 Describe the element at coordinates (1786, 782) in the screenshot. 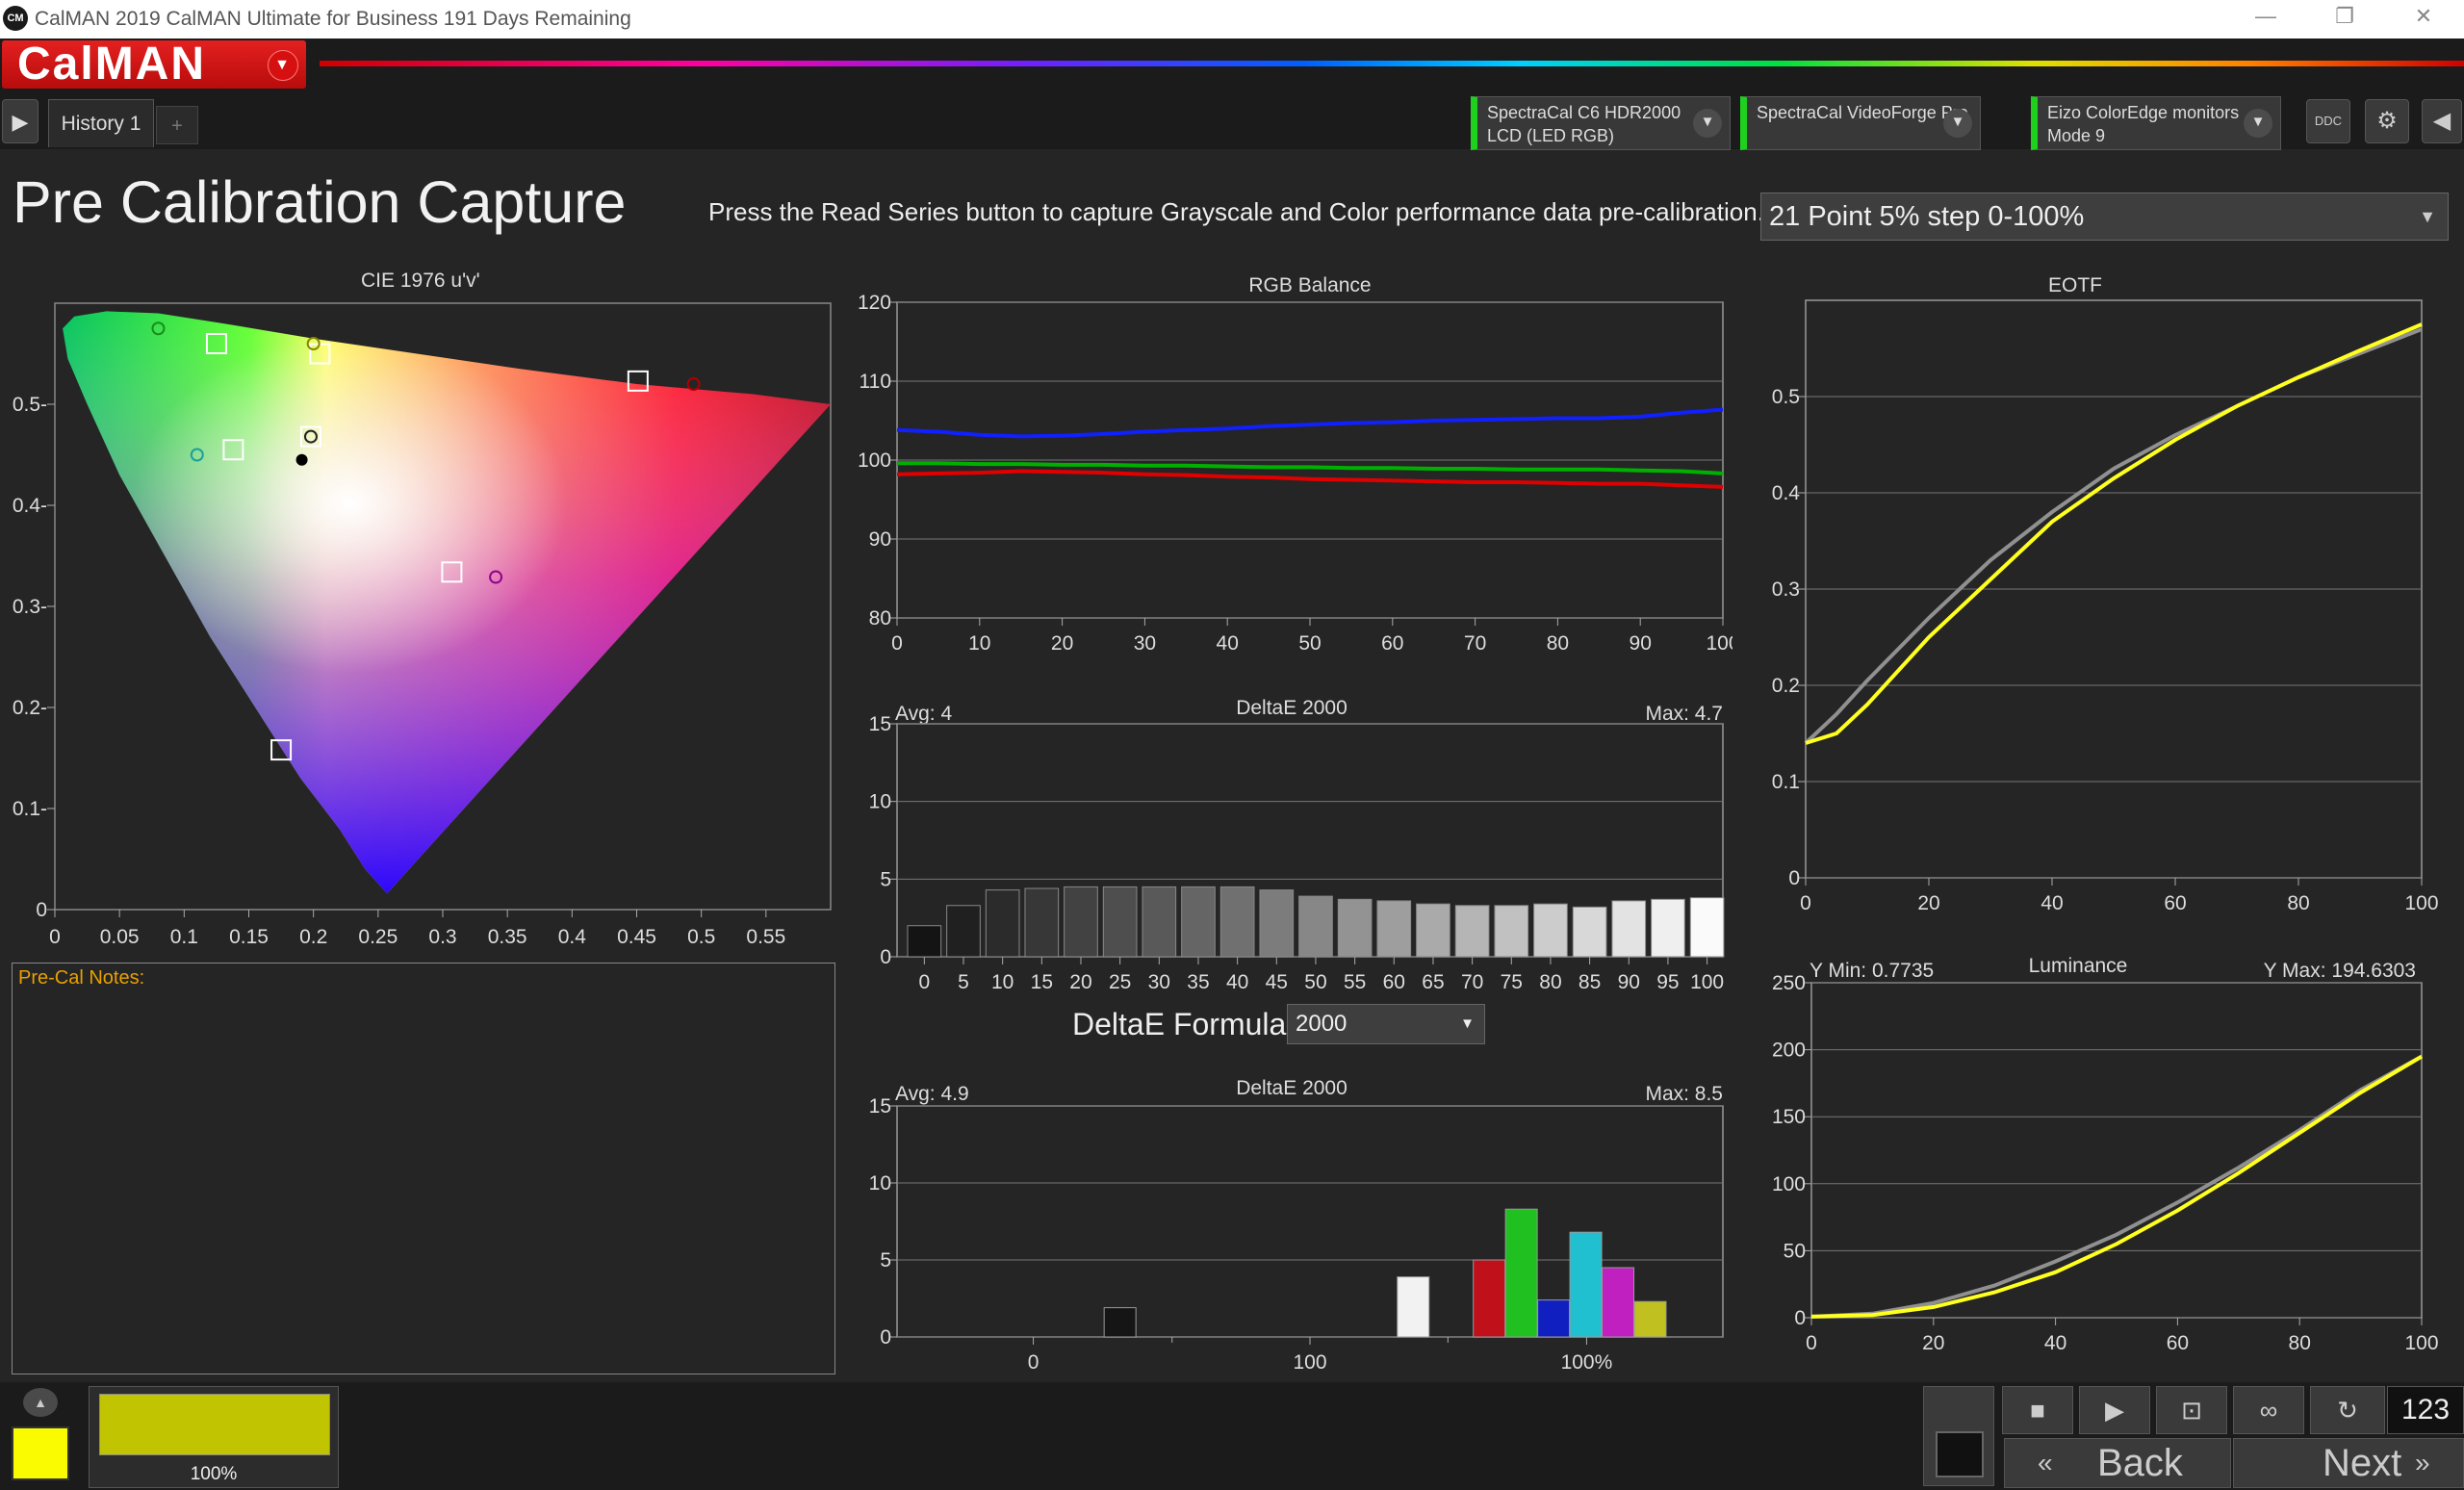

I see `eotf-y-tick-label: 0.1` at that location.